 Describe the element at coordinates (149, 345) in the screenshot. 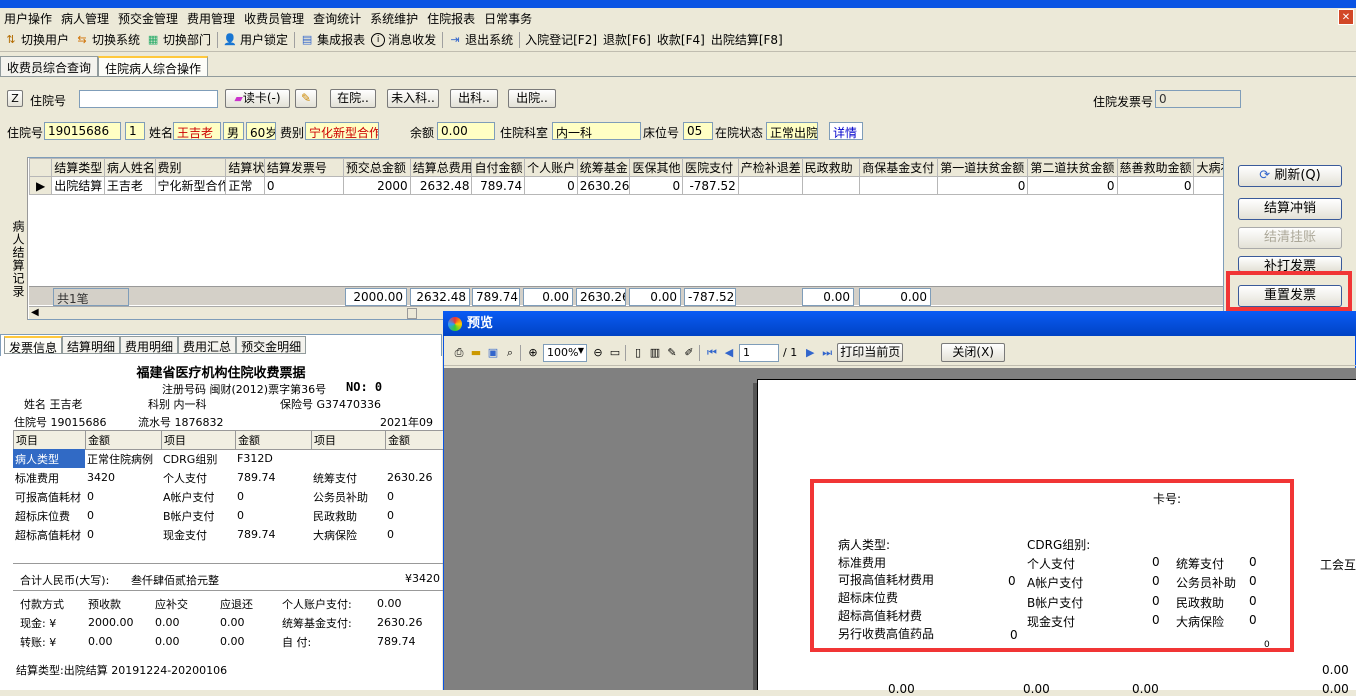

I see `tab-fee-detail: 费用明细` at that location.